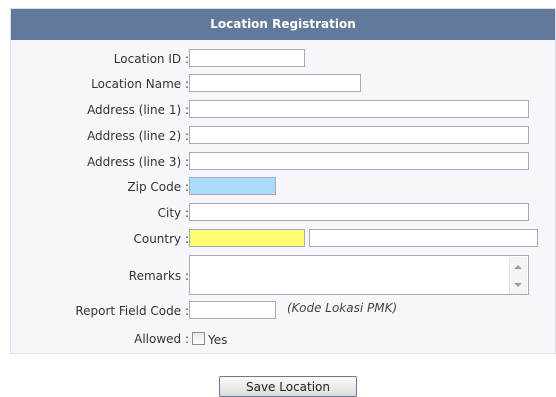  Describe the element at coordinates (518, 285) in the screenshot. I see `scroll-down-arrow-icon` at that location.